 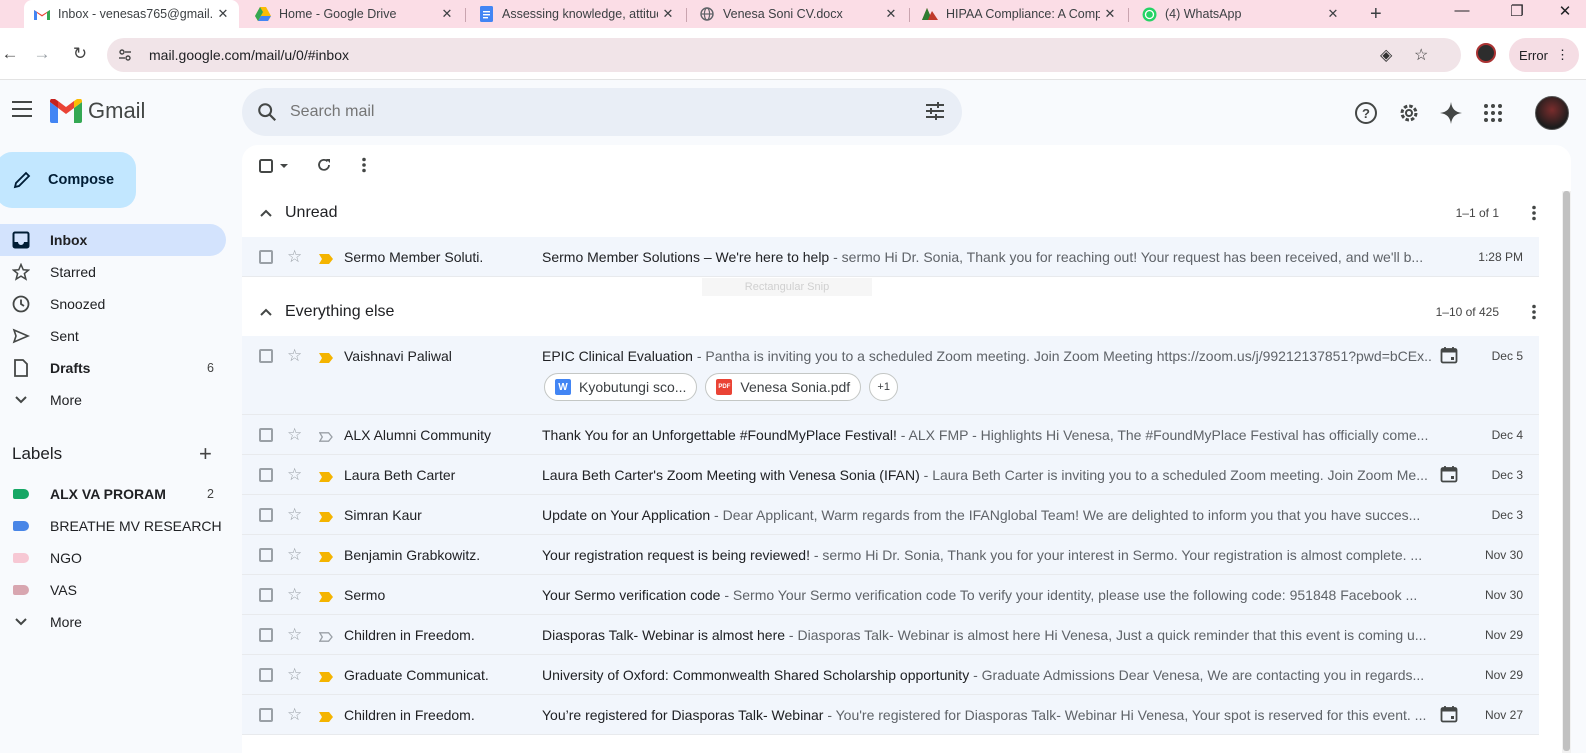 I want to click on nav-starred: Starred, so click(x=113, y=272).